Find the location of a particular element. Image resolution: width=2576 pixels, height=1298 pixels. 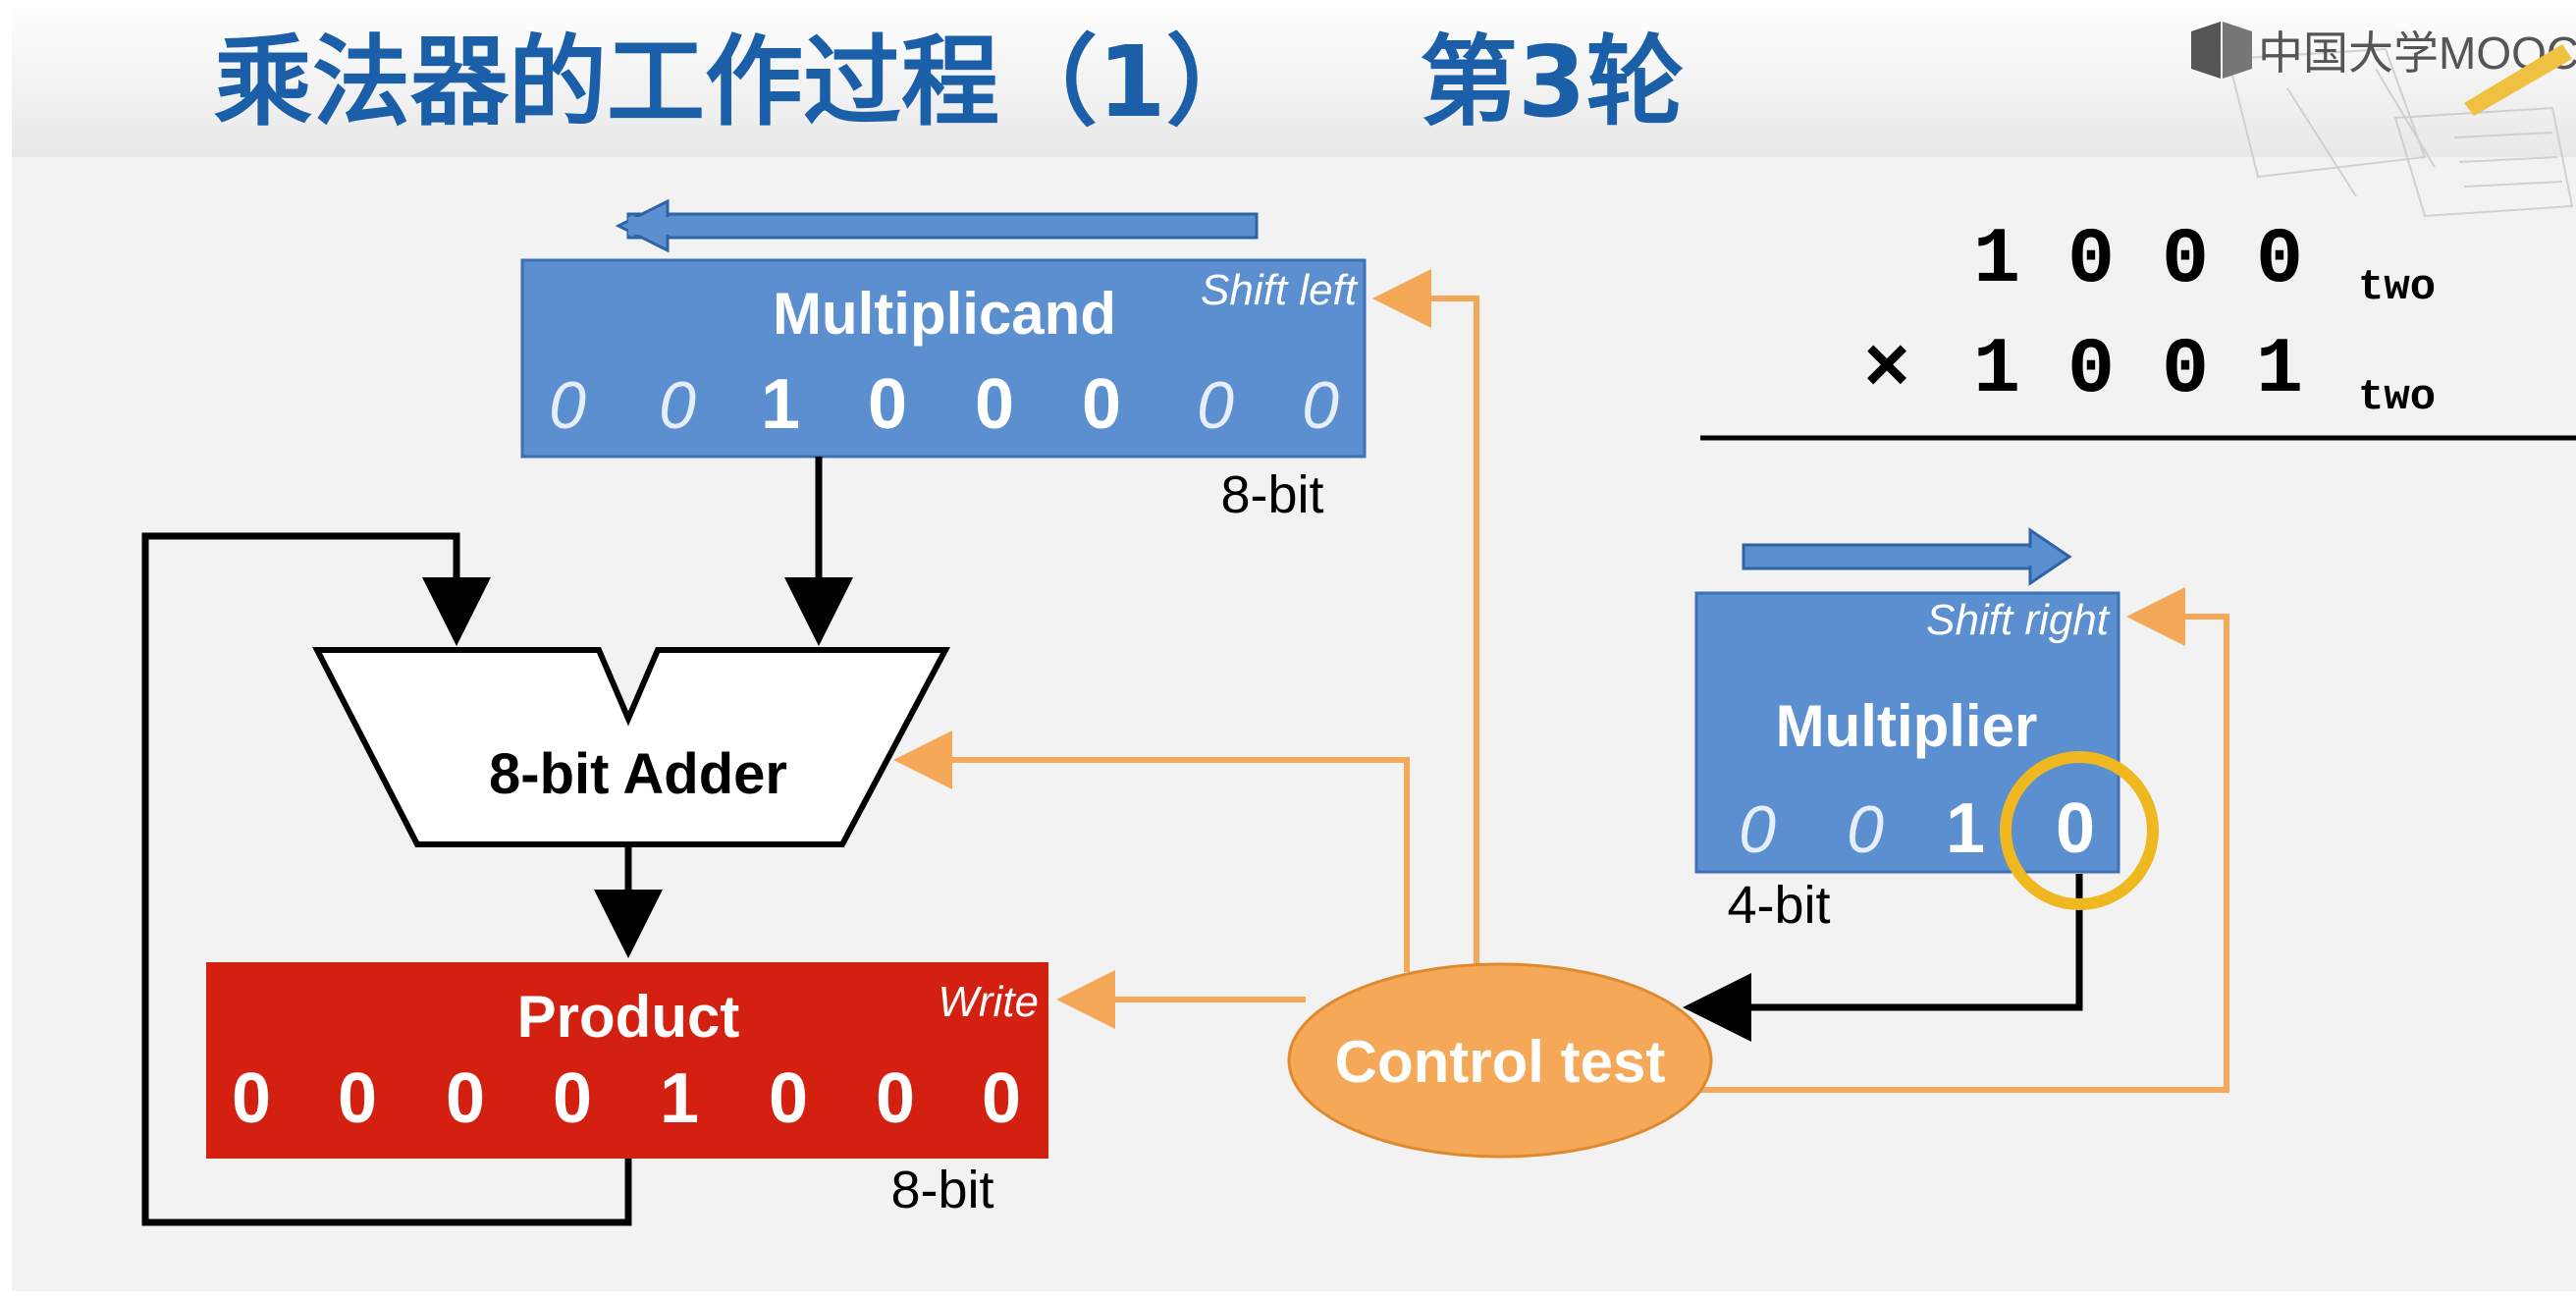

logo-book-left-icon is located at coordinates (2206, 50).